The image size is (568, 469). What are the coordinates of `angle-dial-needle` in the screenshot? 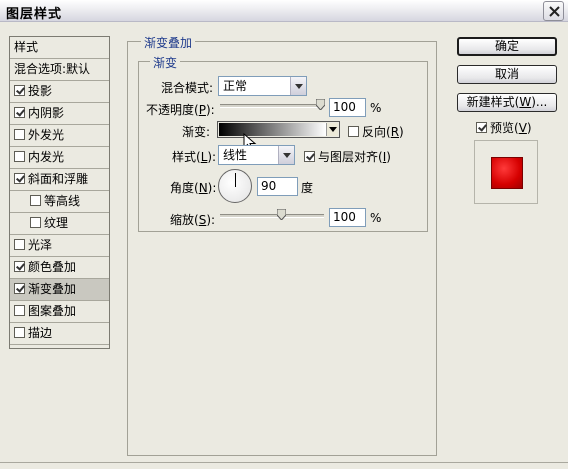 It's located at (235, 180).